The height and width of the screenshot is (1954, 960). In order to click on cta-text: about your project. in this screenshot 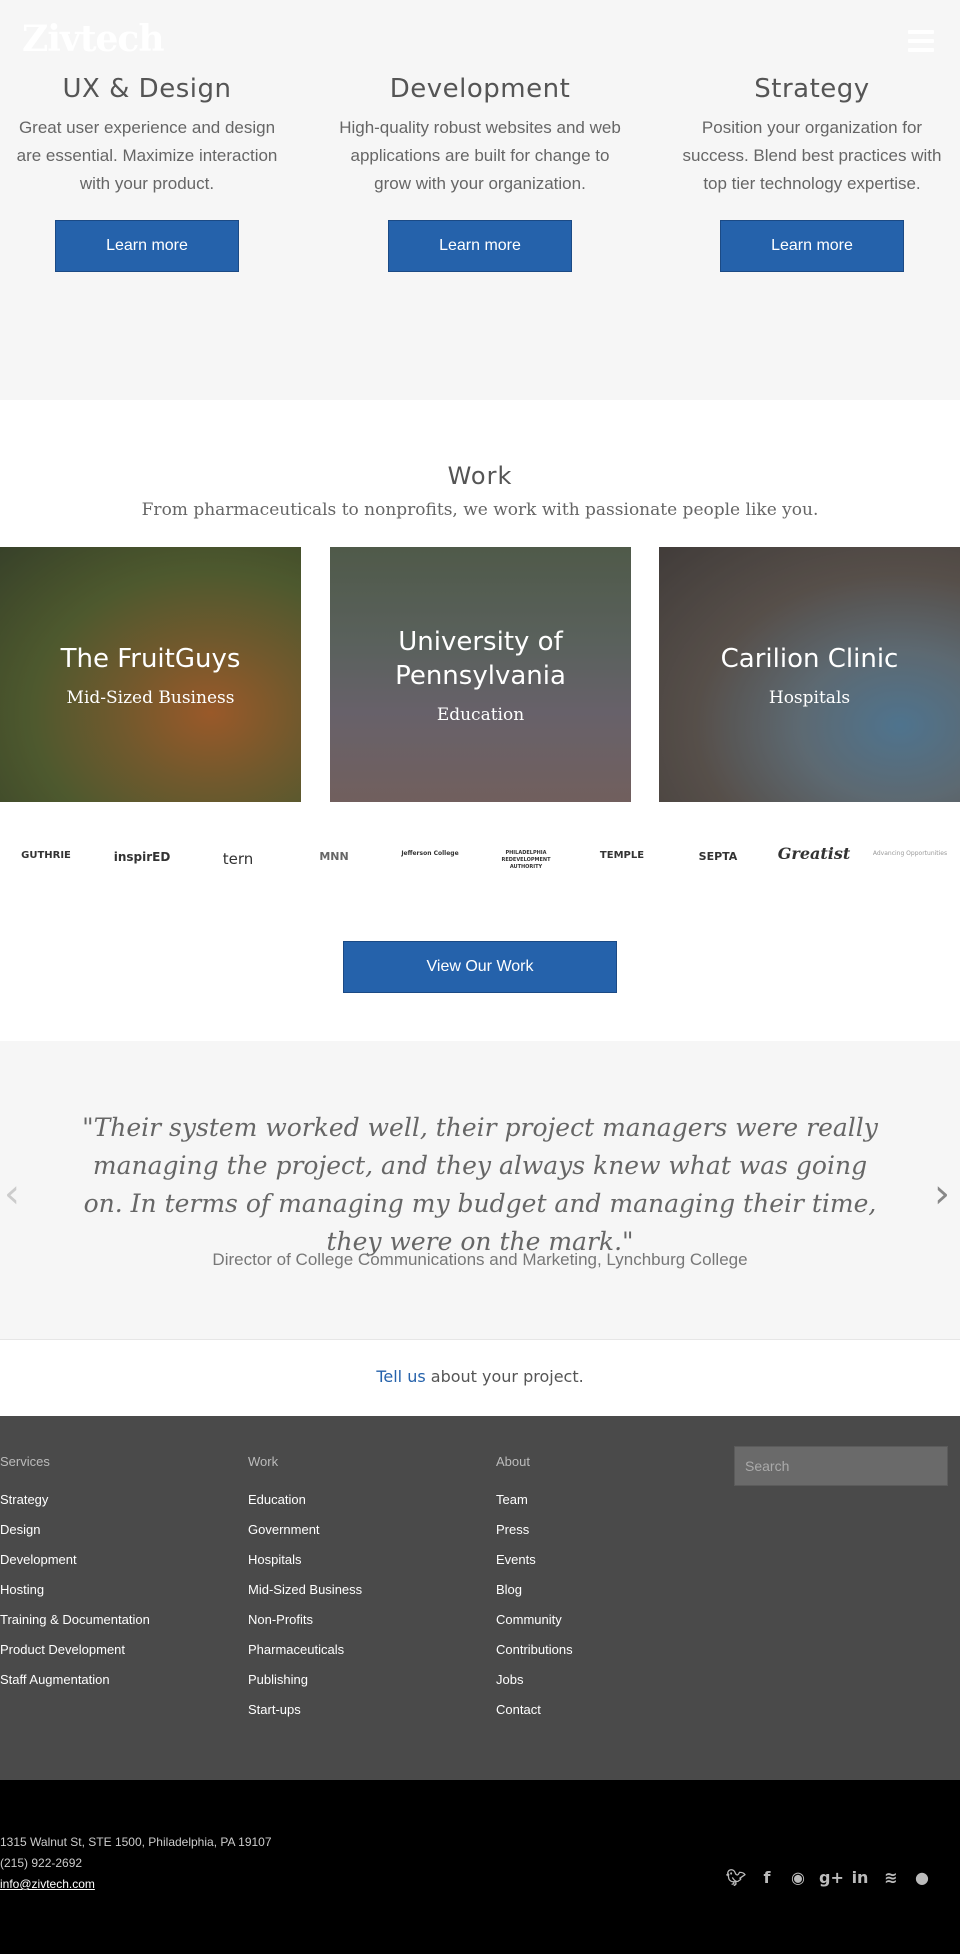, I will do `click(504, 1376)`.